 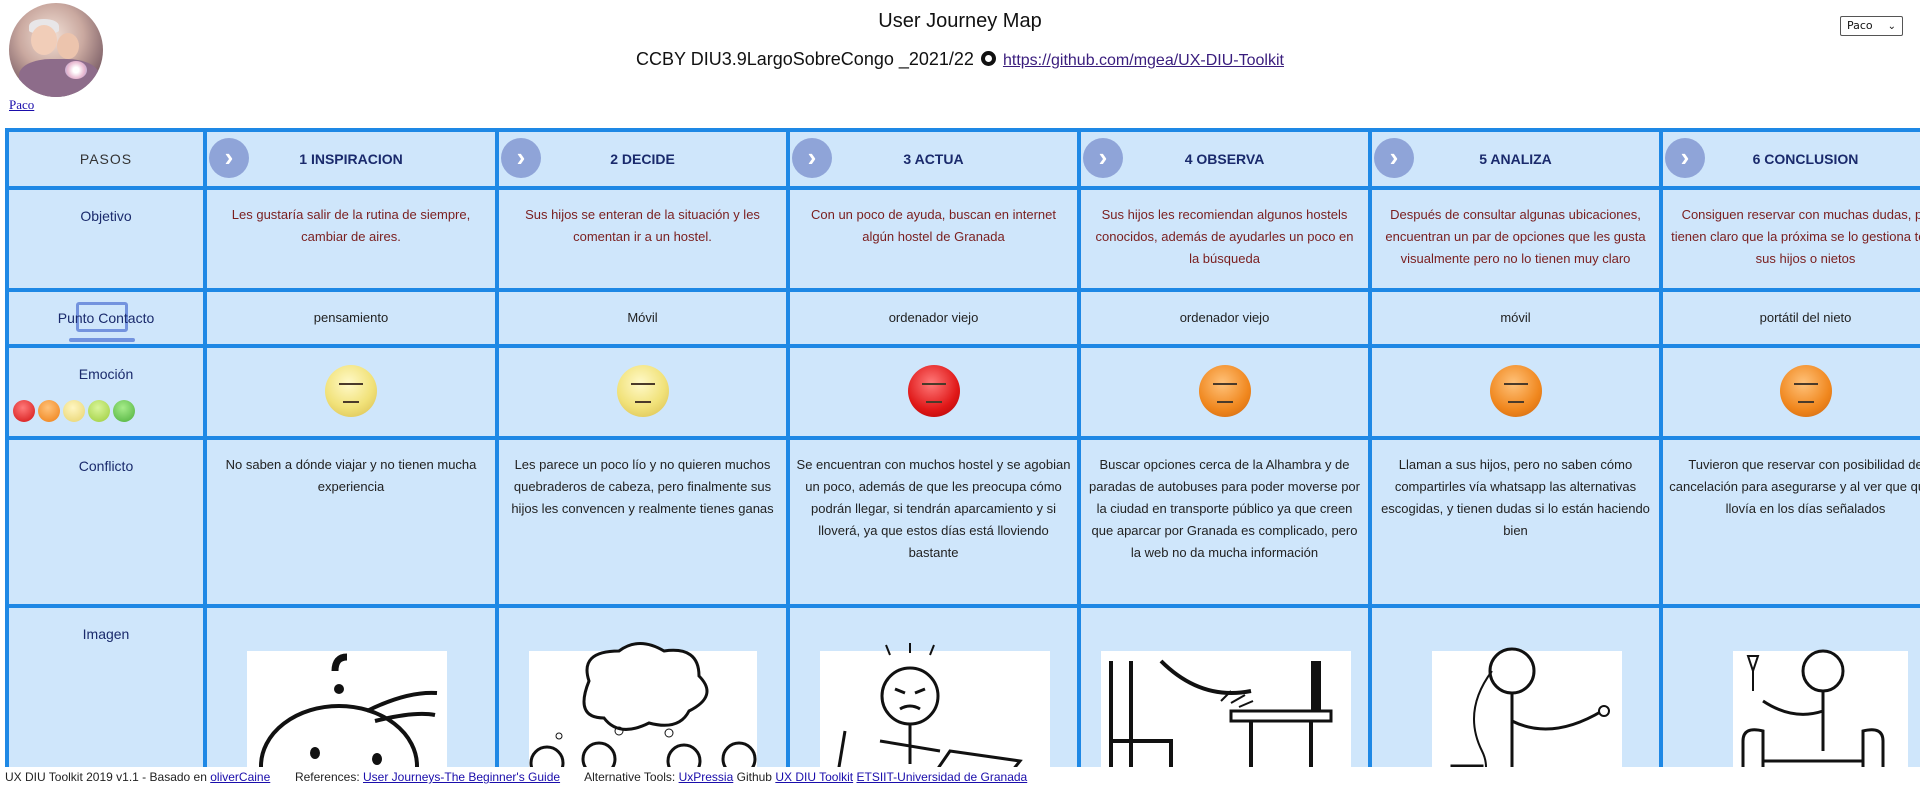 What do you see at coordinates (99, 411) in the screenshot?
I see `content-face-icon` at bounding box center [99, 411].